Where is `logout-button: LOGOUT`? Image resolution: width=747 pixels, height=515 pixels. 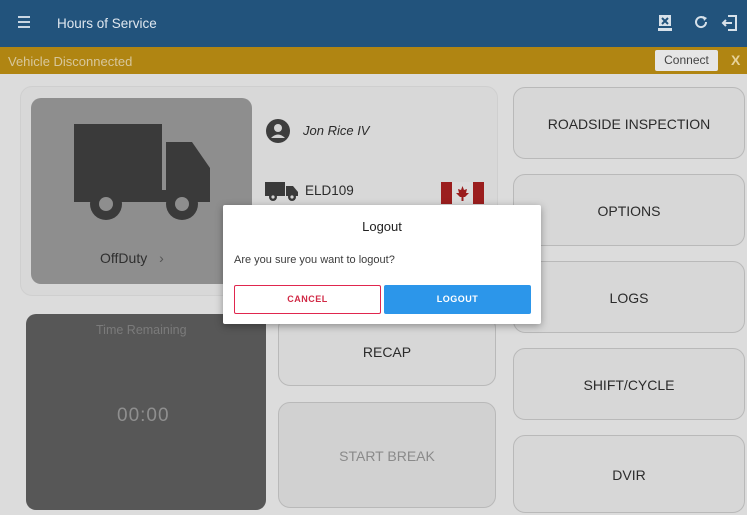 logout-button: LOGOUT is located at coordinates (457, 299).